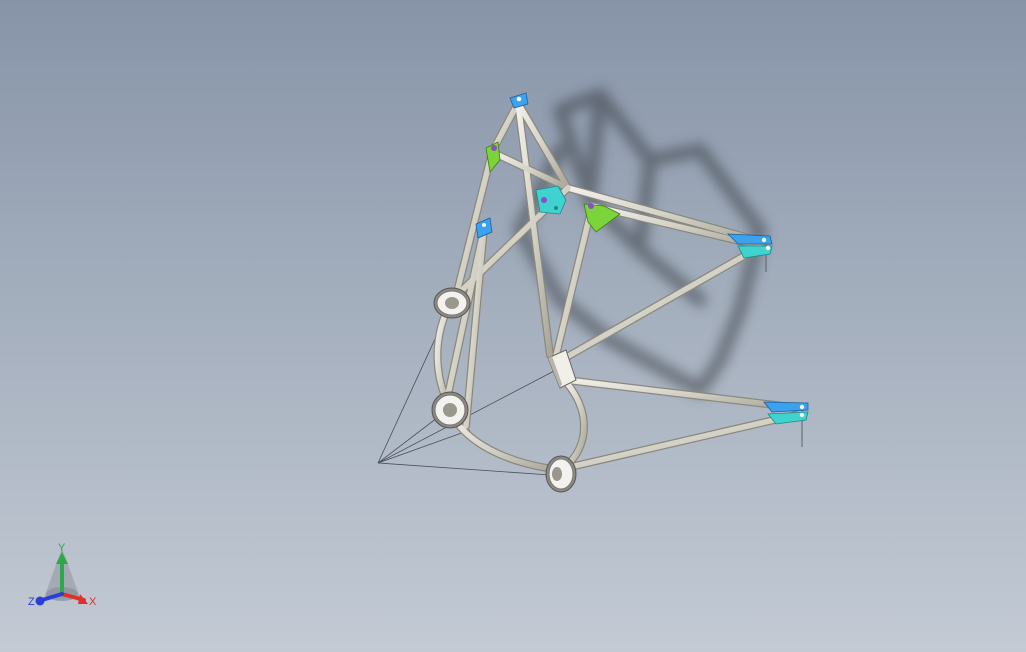 The image size is (1026, 652). What do you see at coordinates (62, 548) in the screenshot?
I see `axis-y-label: Y` at bounding box center [62, 548].